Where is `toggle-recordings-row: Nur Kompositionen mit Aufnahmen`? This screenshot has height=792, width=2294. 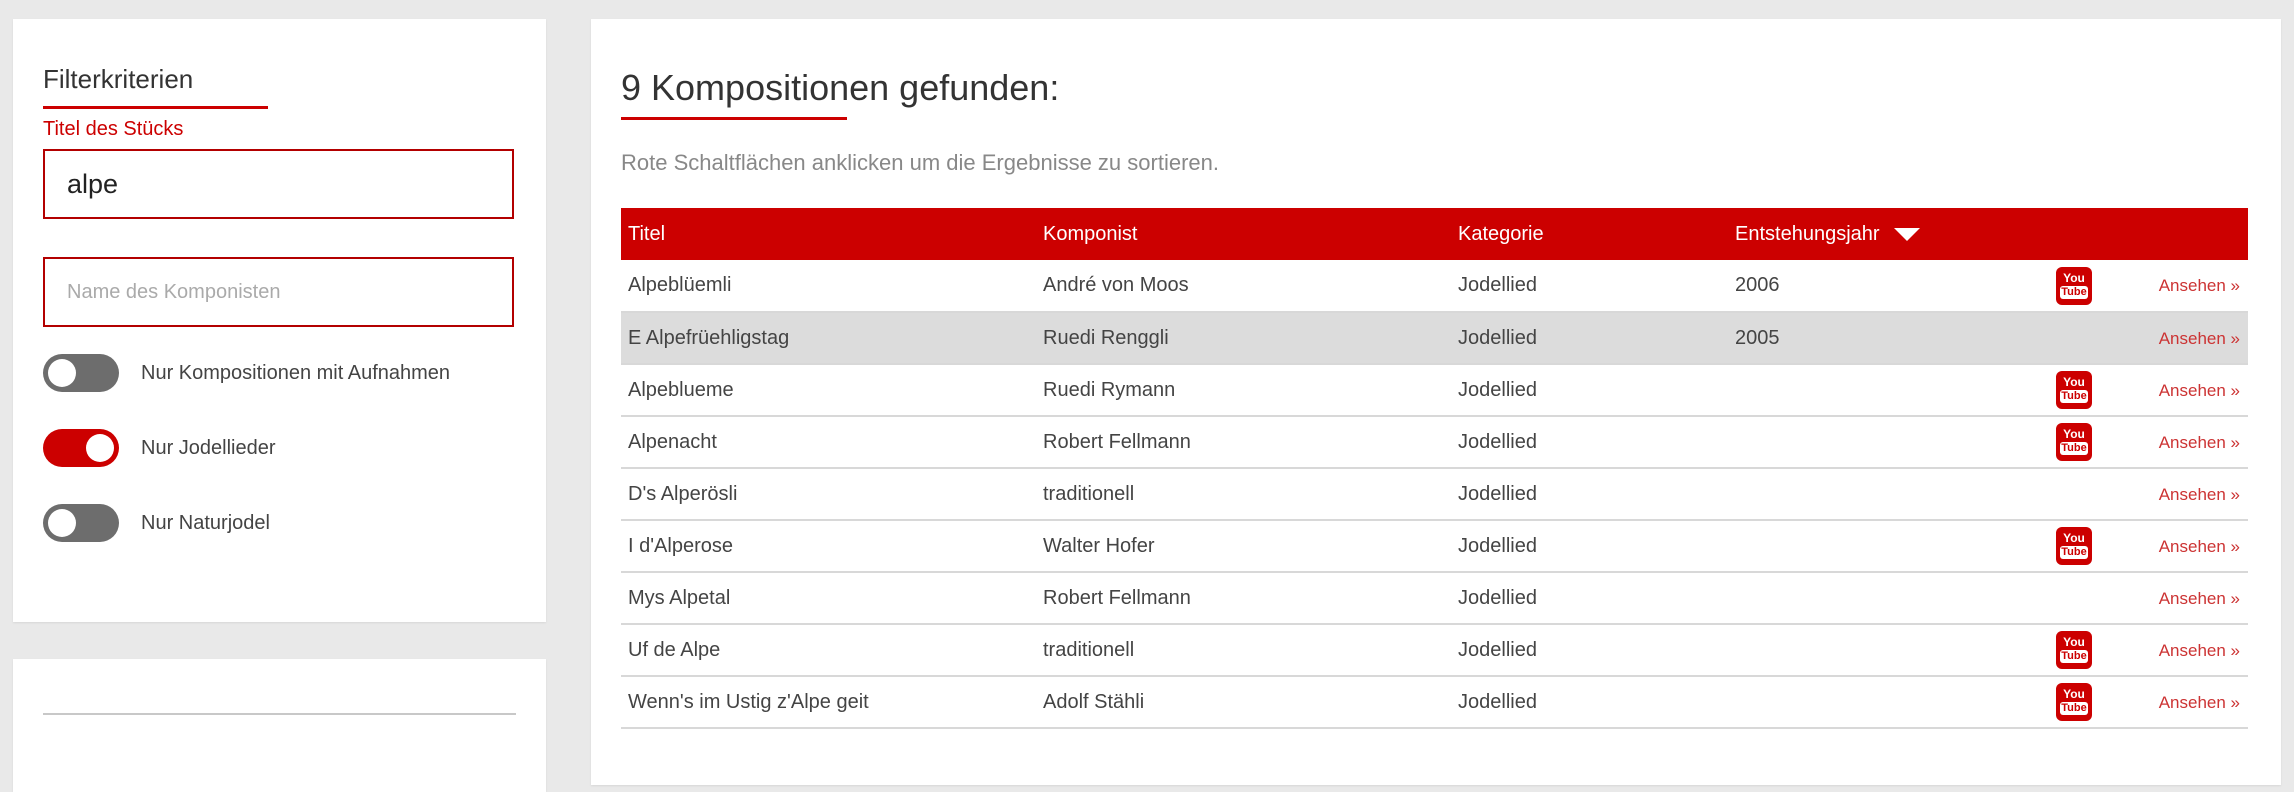
toggle-recordings-row: Nur Kompositionen mit Aufnahmen is located at coordinates (246, 373).